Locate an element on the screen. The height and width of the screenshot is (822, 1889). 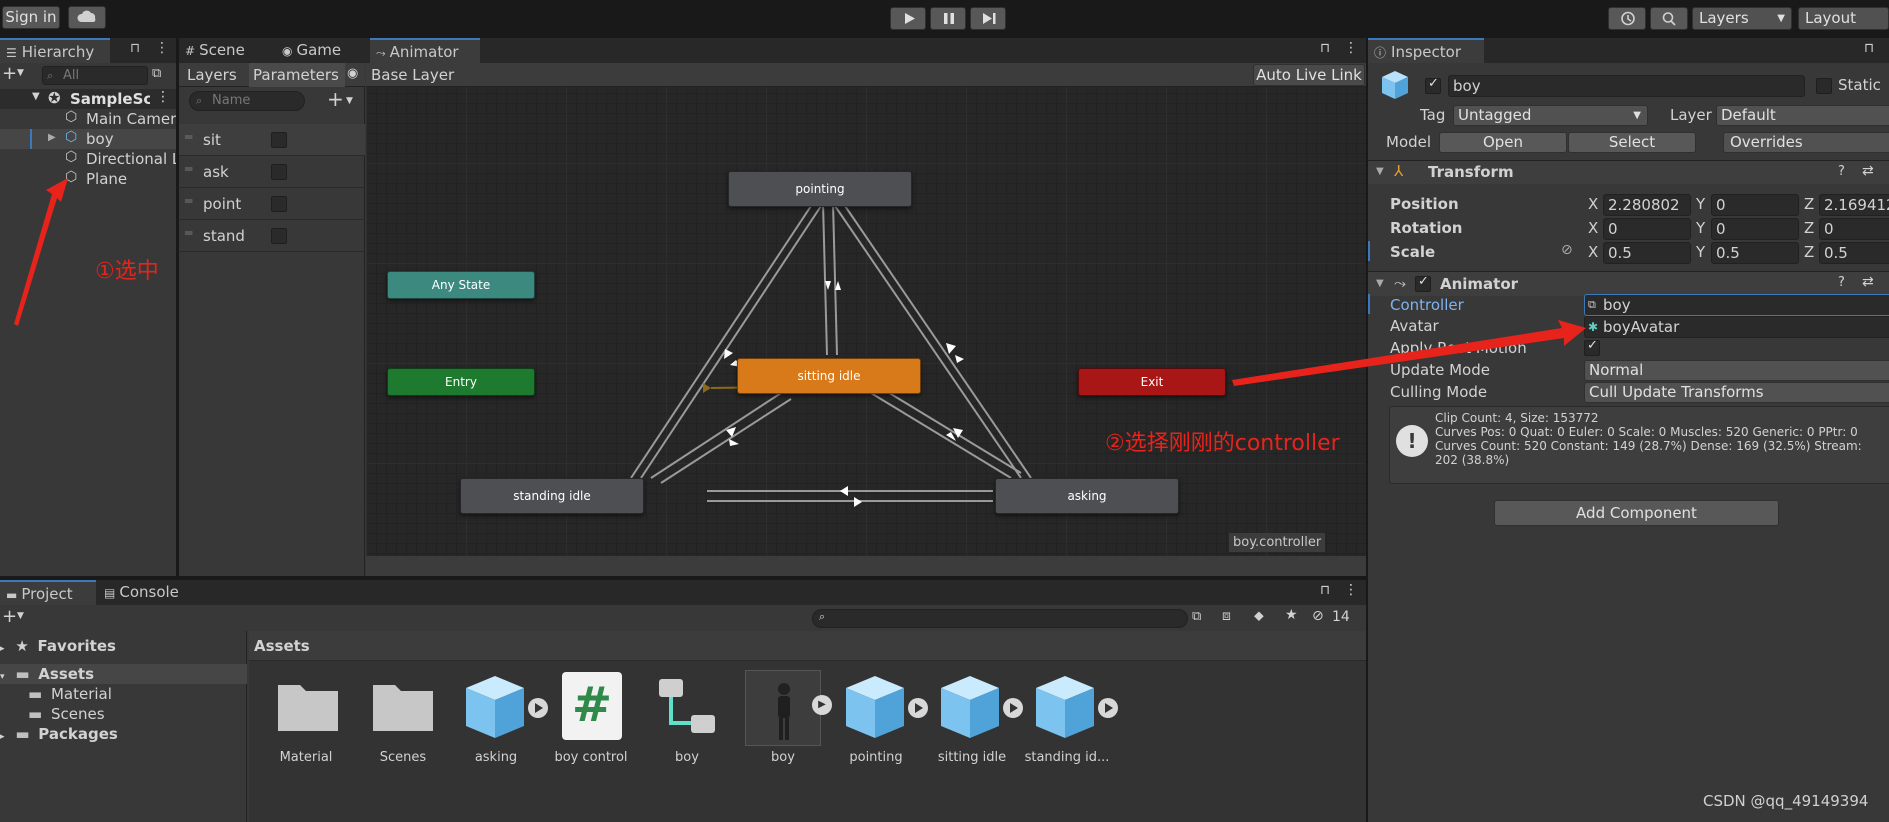
add-component-button: Add Component is located at coordinates (1636, 513).